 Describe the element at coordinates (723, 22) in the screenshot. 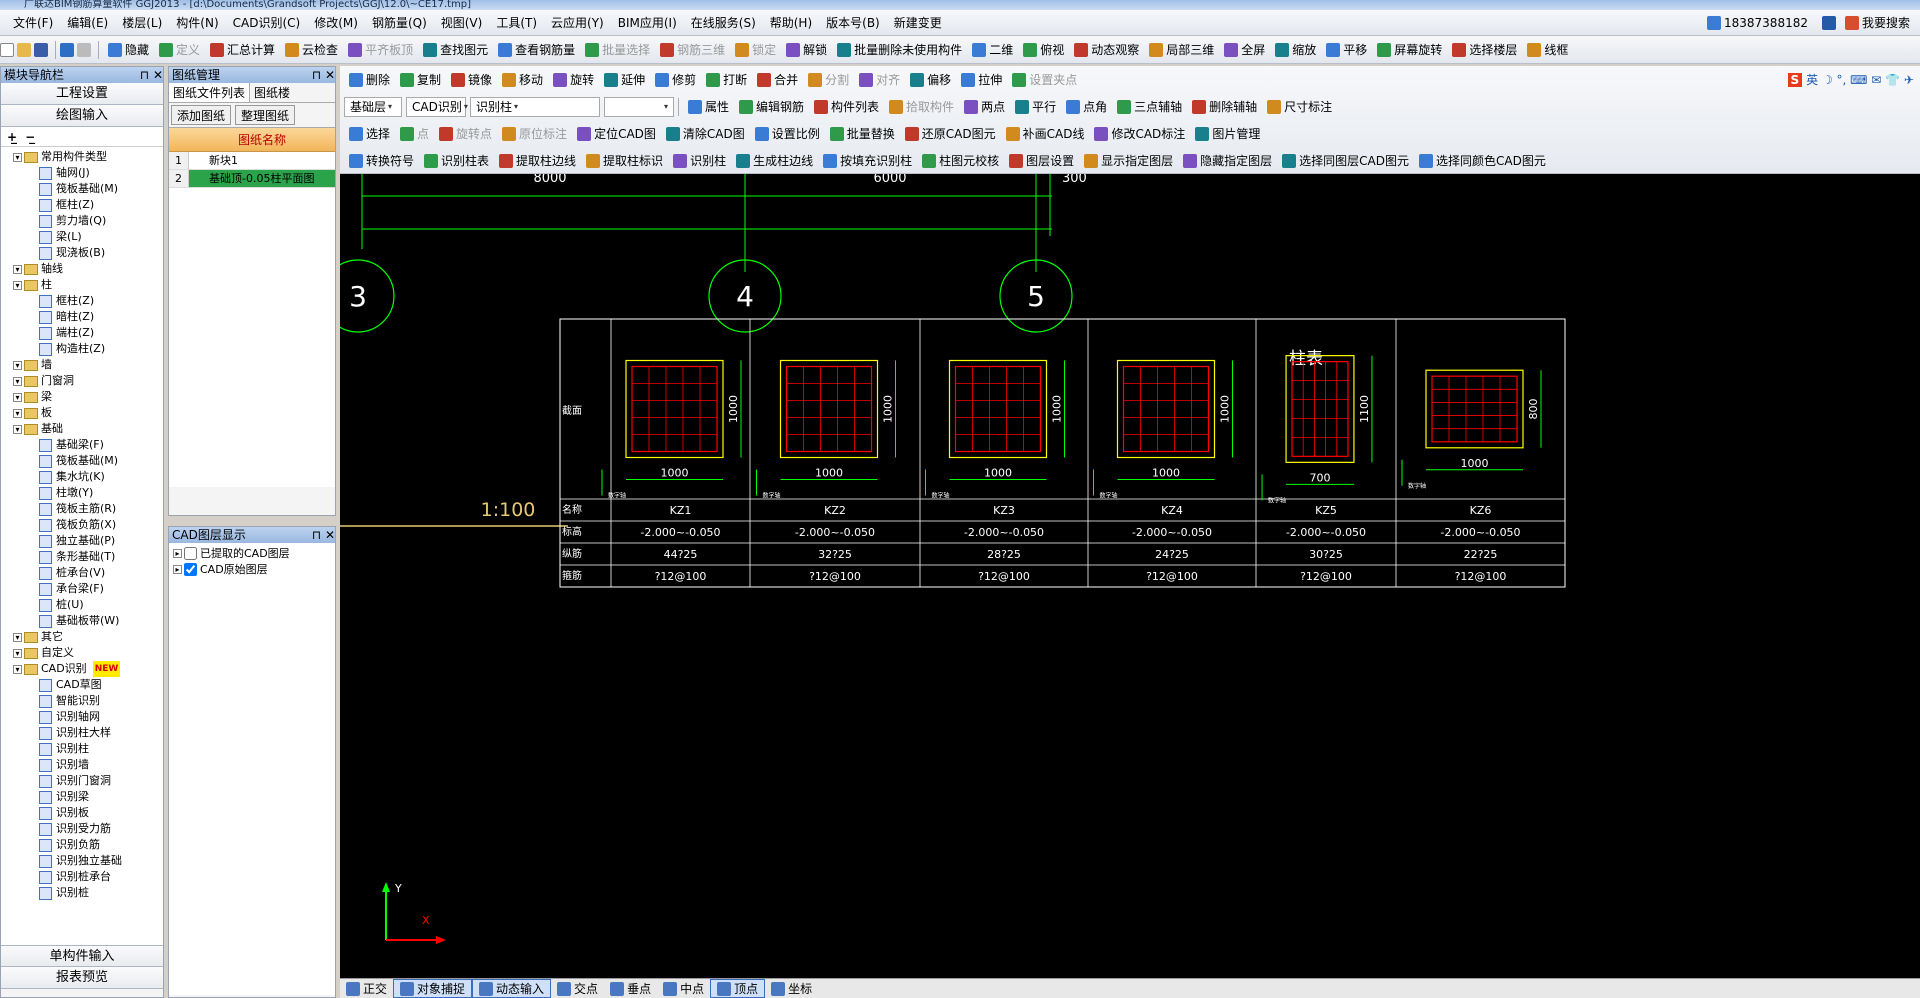

I see `menu-item-11: 在线服务(S)` at that location.